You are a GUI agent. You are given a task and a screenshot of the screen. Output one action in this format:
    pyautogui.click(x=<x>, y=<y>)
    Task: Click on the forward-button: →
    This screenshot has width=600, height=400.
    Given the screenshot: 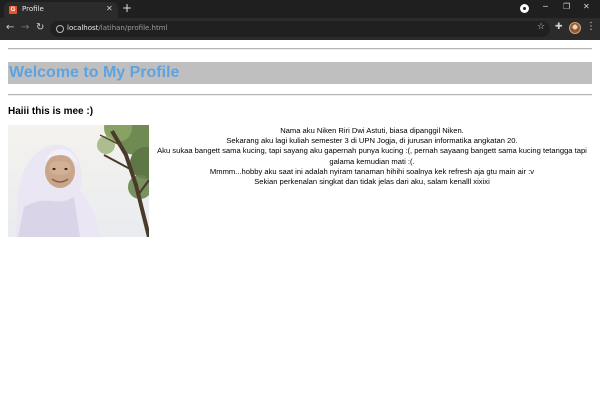 What is the action you would take?
    pyautogui.click(x=25, y=28)
    